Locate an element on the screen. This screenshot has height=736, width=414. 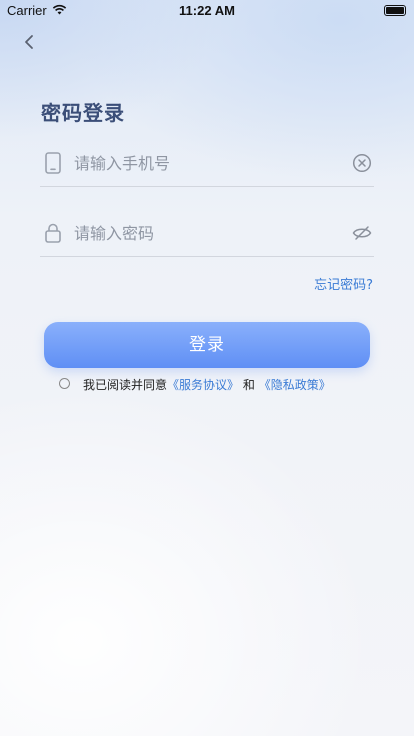
lock-icon is located at coordinates (53, 233).